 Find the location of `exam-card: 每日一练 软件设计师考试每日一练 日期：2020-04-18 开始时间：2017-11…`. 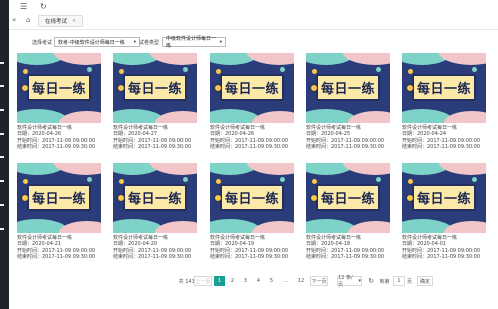

exam-card: 每日一练 软件设计师考试每日一练 日期：2020-04-18 开始时间：2017-11… is located at coordinates (348, 211).